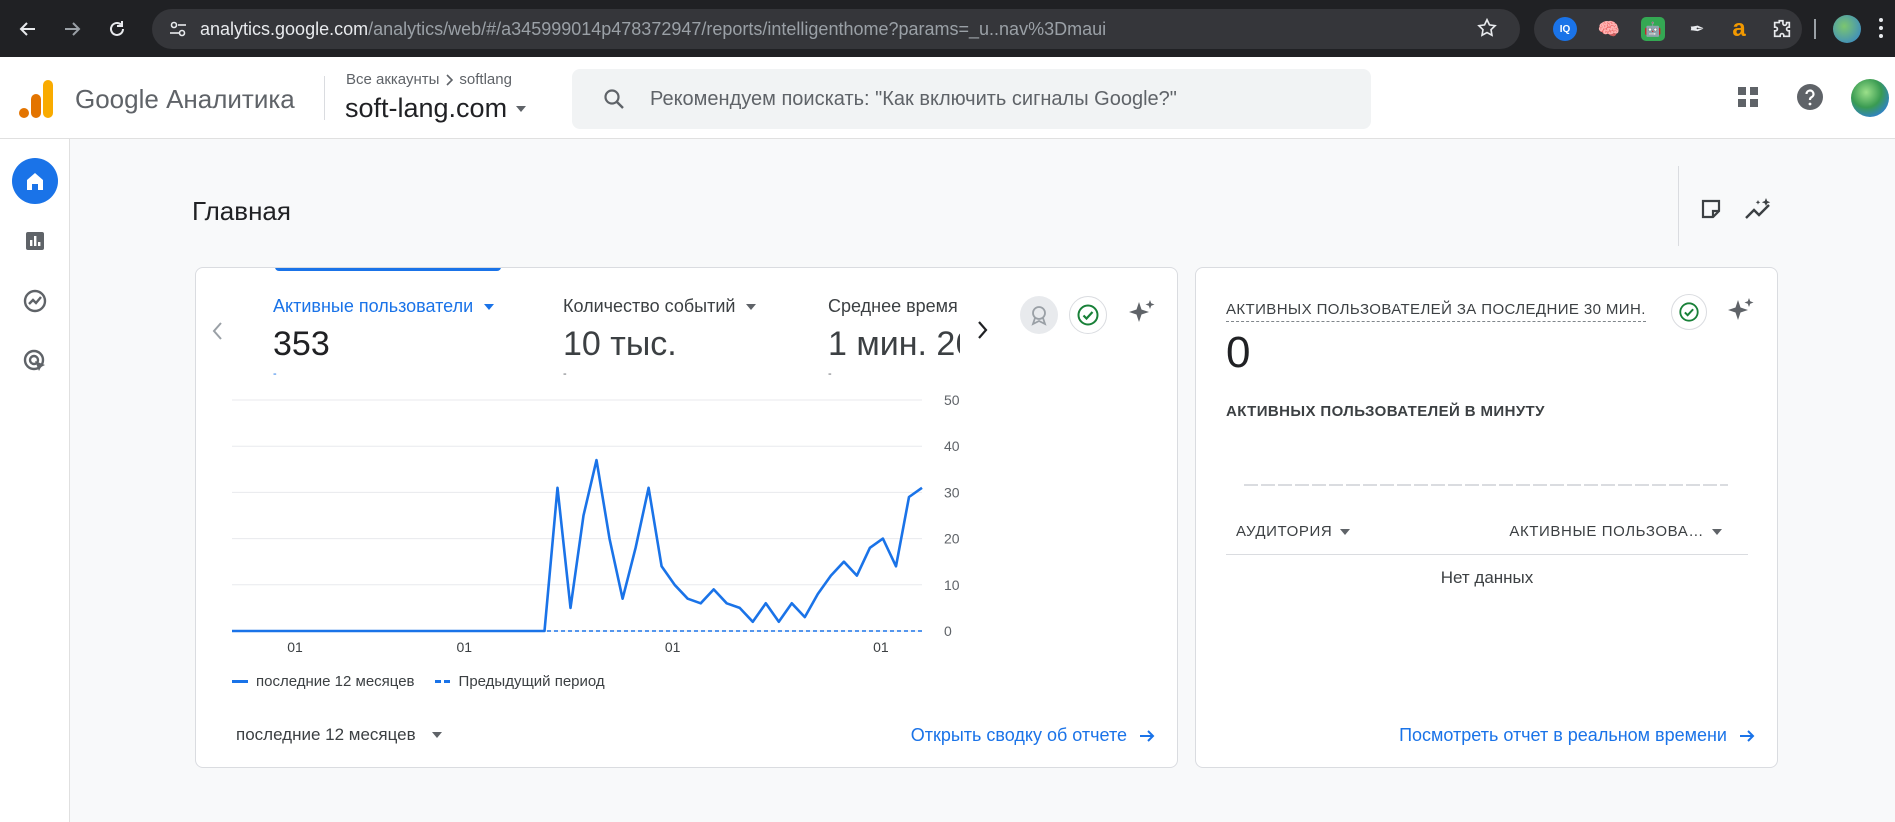  What do you see at coordinates (952, 539) in the screenshot?
I see `y-tick-label: 20` at bounding box center [952, 539].